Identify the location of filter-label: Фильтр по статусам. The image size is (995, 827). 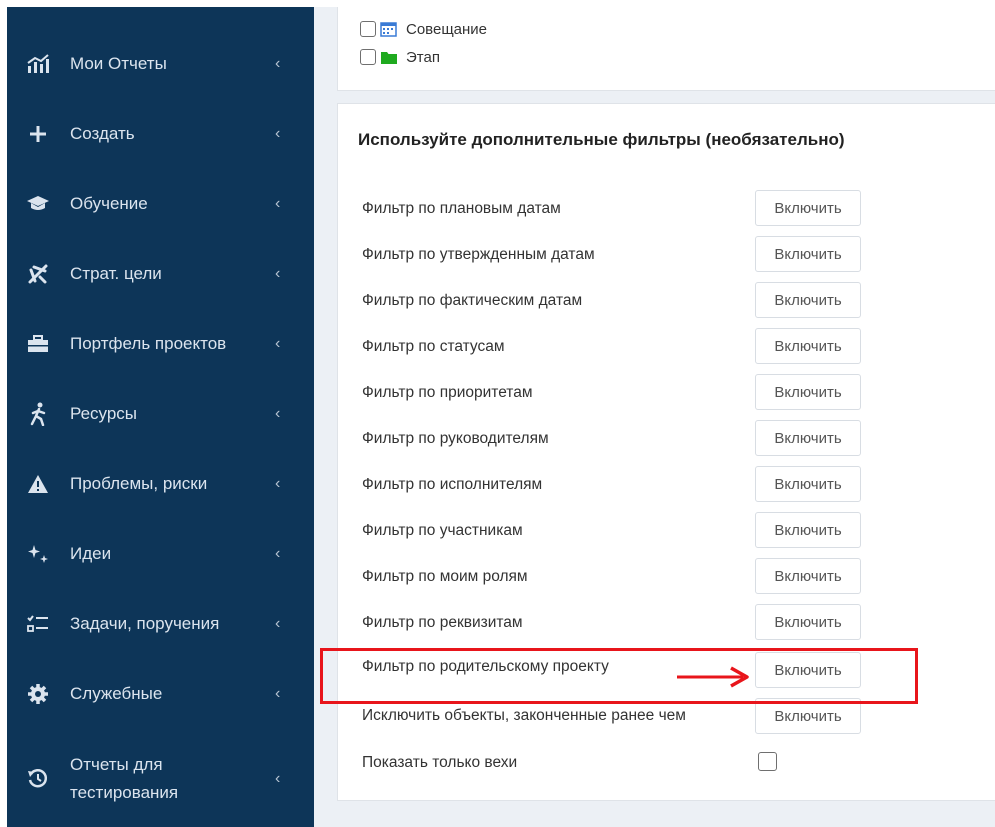
(433, 346).